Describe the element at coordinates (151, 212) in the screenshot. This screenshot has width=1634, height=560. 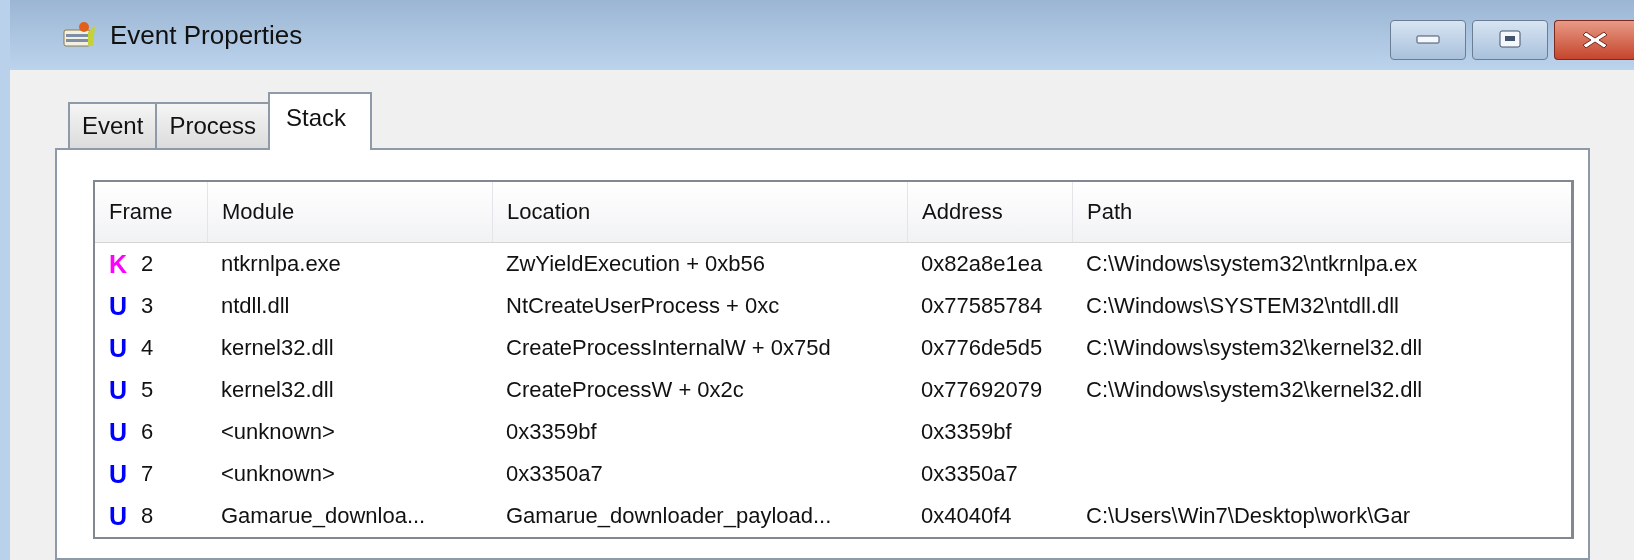
I see `column-header: Frame` at that location.